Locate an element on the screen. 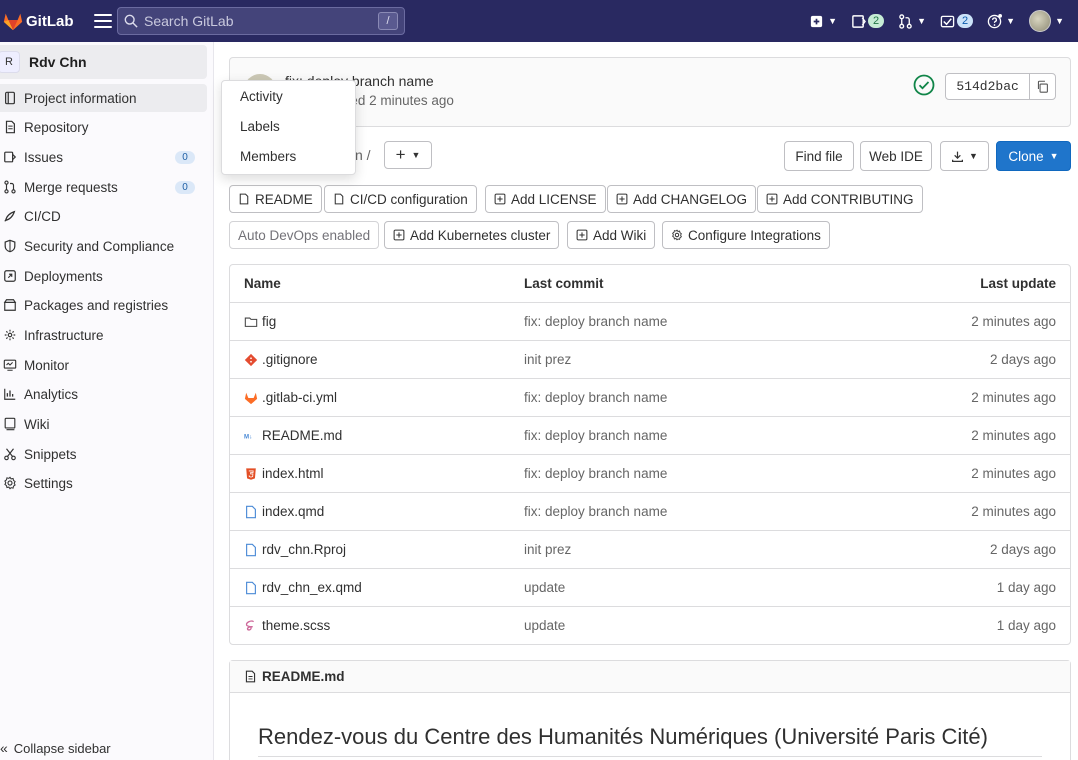  sidebar-item-analytics: Analytics is located at coordinates (103, 394).